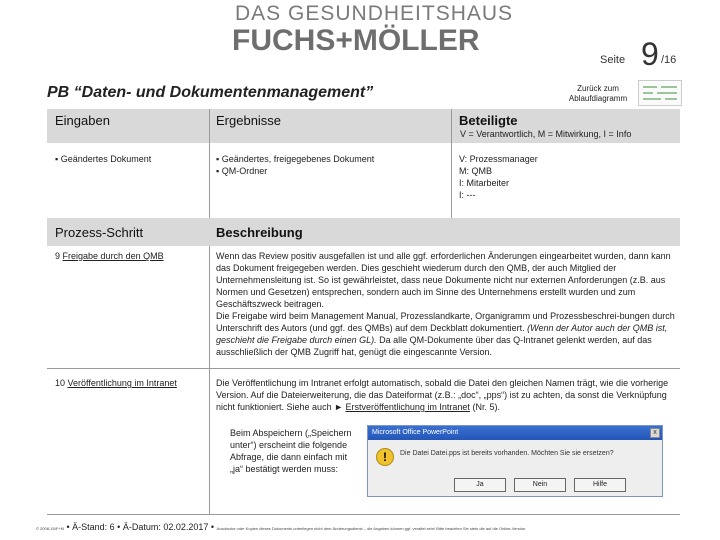 The image size is (720, 540). What do you see at coordinates (669, 60) in the screenshot?
I see `page-total: /16` at bounding box center [669, 60].